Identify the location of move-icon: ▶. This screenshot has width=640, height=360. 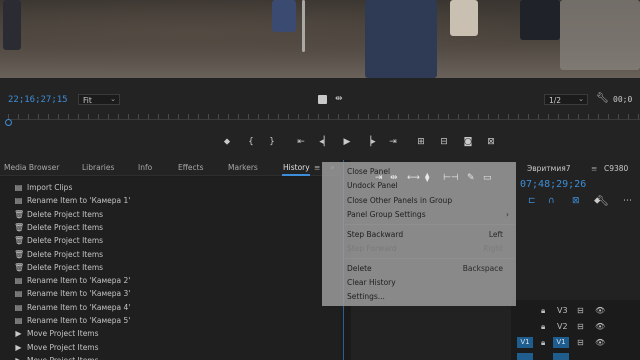
(18, 334).